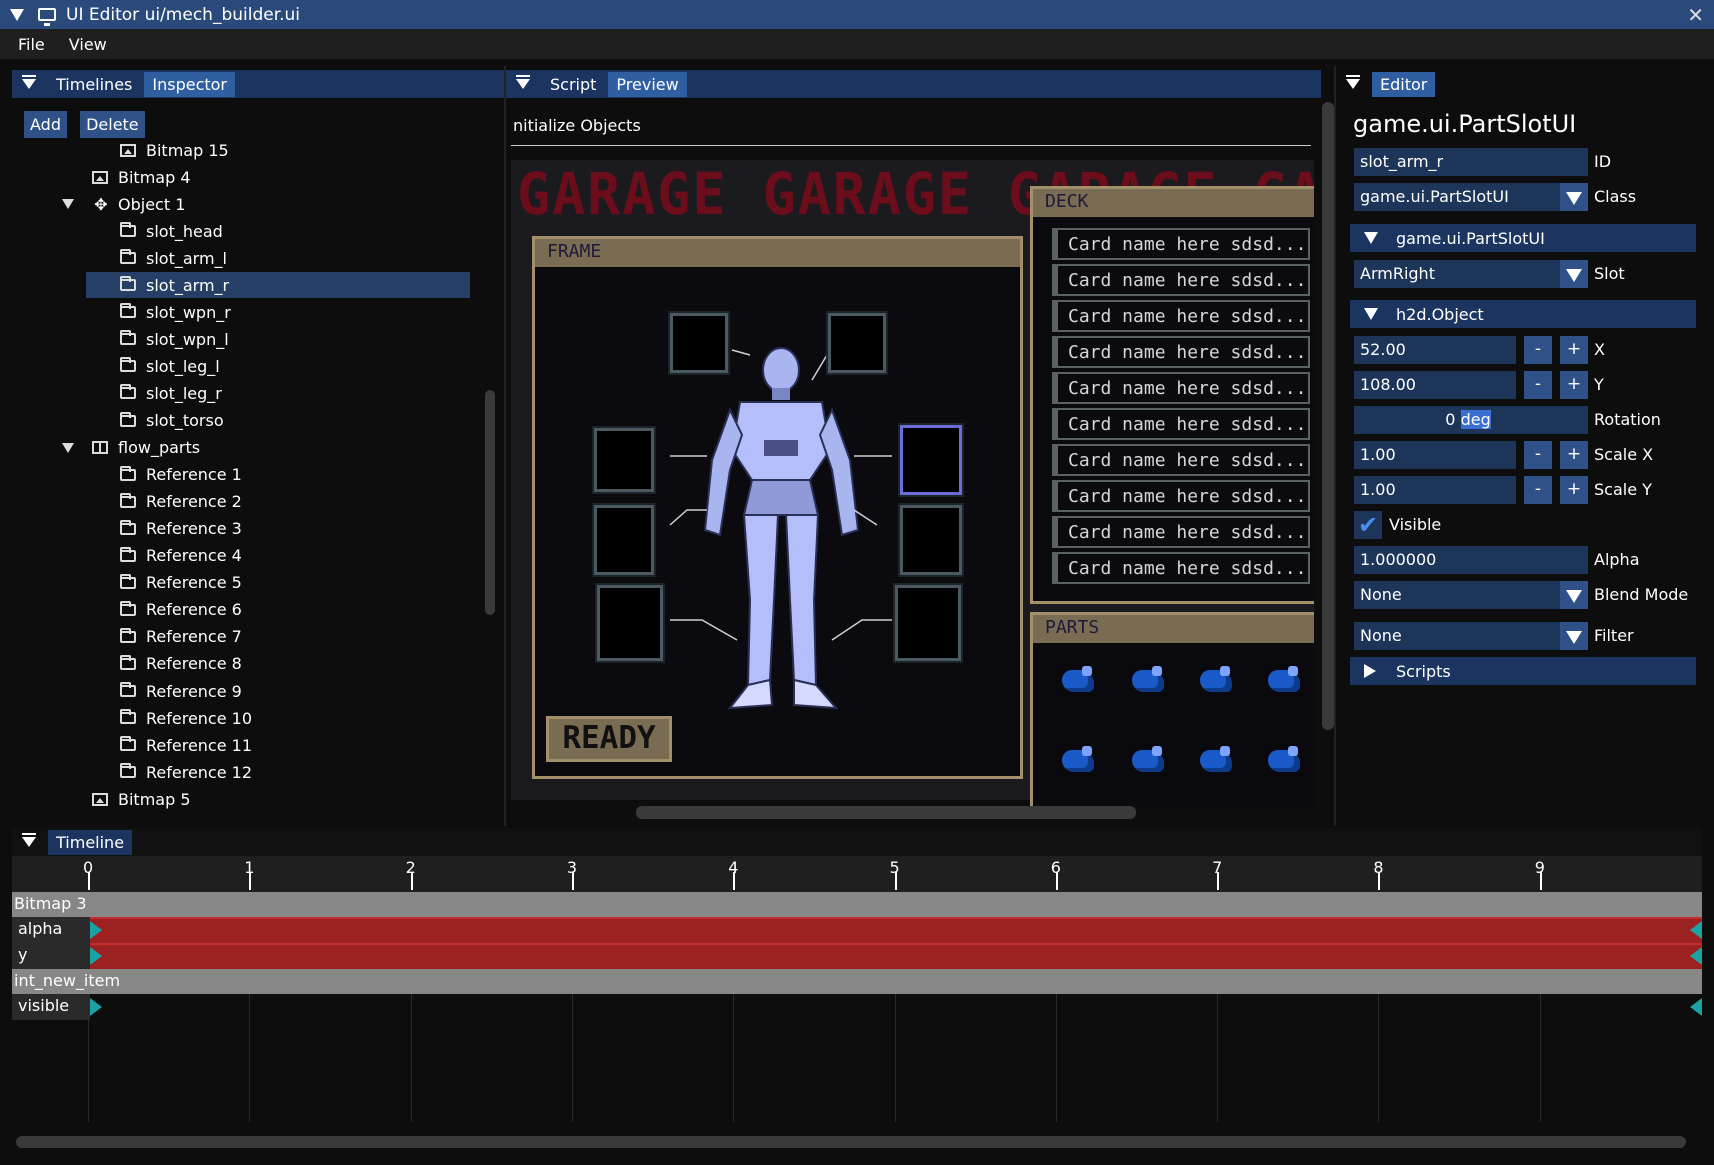 This screenshot has height=1165, width=1714. I want to click on tree-item: Reference 4, so click(264, 556).